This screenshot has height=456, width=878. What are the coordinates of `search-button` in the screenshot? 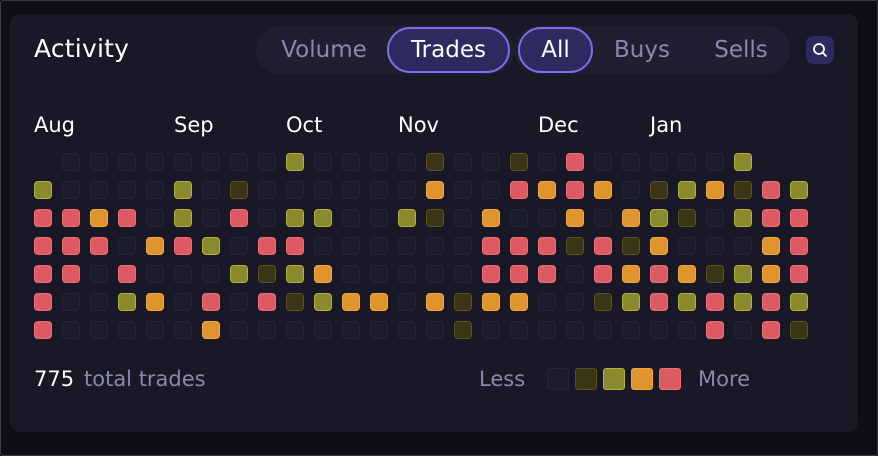 It's located at (820, 50).